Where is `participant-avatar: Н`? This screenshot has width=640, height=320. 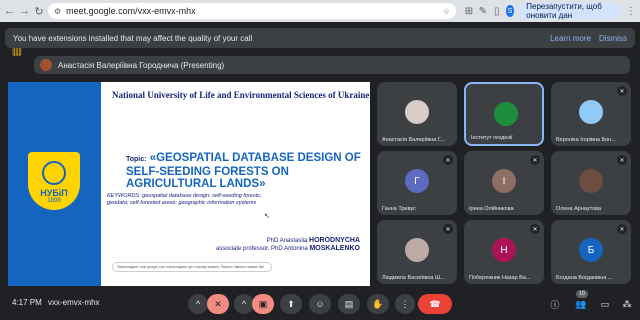
participant-avatar: Н is located at coordinates (504, 250).